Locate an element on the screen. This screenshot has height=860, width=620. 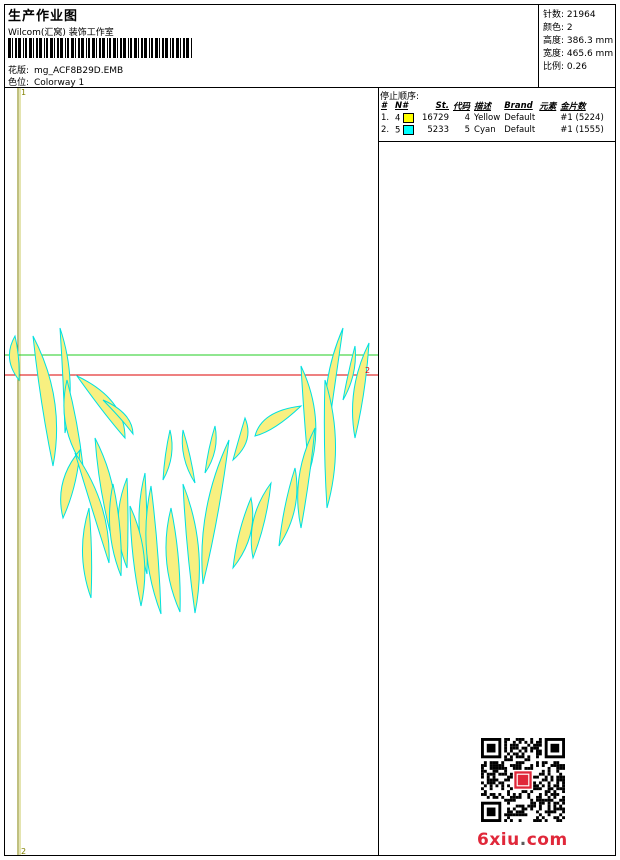
table-row: 1. 4 16729 4 Yellow Default #1 (5224) is located at coordinates (492, 118).